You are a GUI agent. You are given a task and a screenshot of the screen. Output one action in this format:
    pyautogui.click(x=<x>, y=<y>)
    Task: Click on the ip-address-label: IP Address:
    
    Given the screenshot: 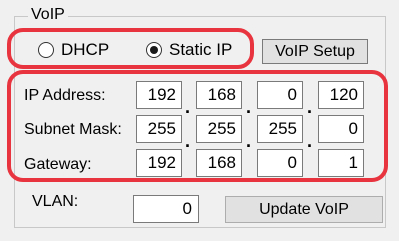 What is the action you would take?
    pyautogui.click(x=65, y=95)
    